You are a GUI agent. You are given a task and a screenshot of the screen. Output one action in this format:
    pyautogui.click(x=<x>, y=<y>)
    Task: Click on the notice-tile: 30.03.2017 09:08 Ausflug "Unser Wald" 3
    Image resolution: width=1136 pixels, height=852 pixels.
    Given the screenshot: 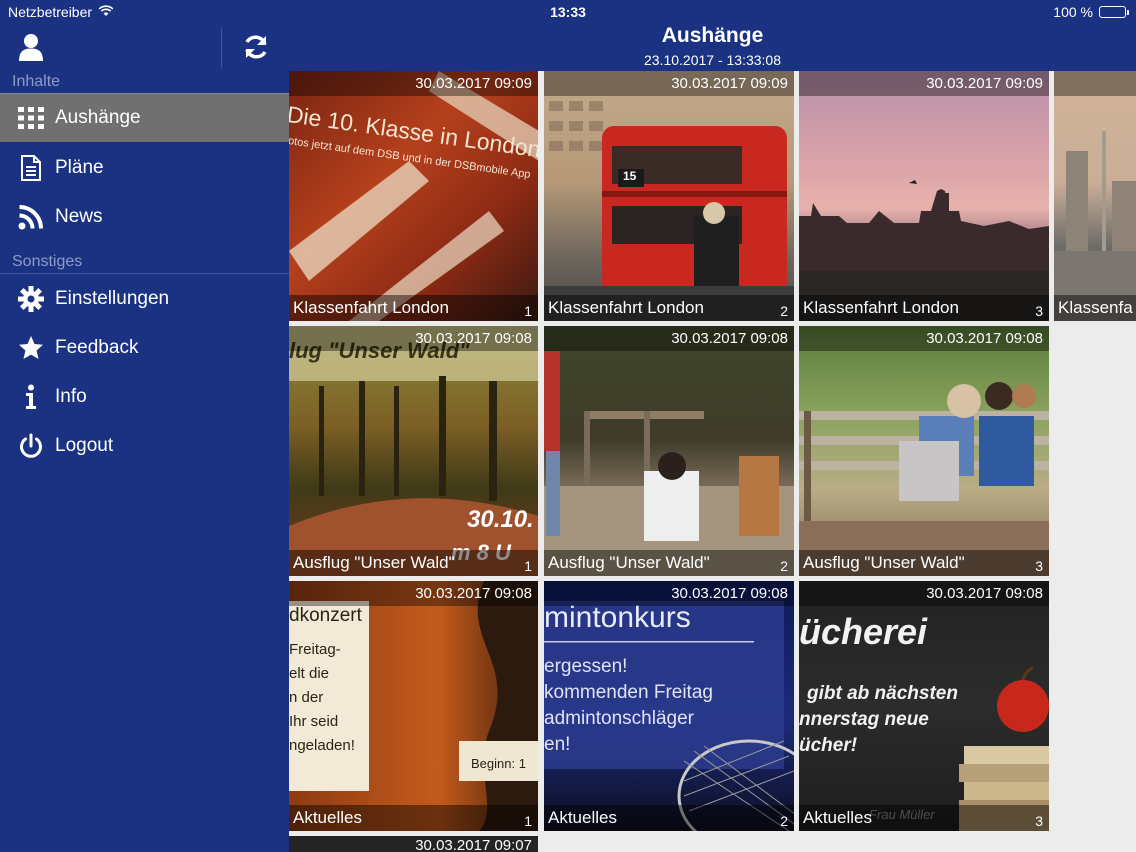 What is the action you would take?
    pyautogui.click(x=924, y=451)
    